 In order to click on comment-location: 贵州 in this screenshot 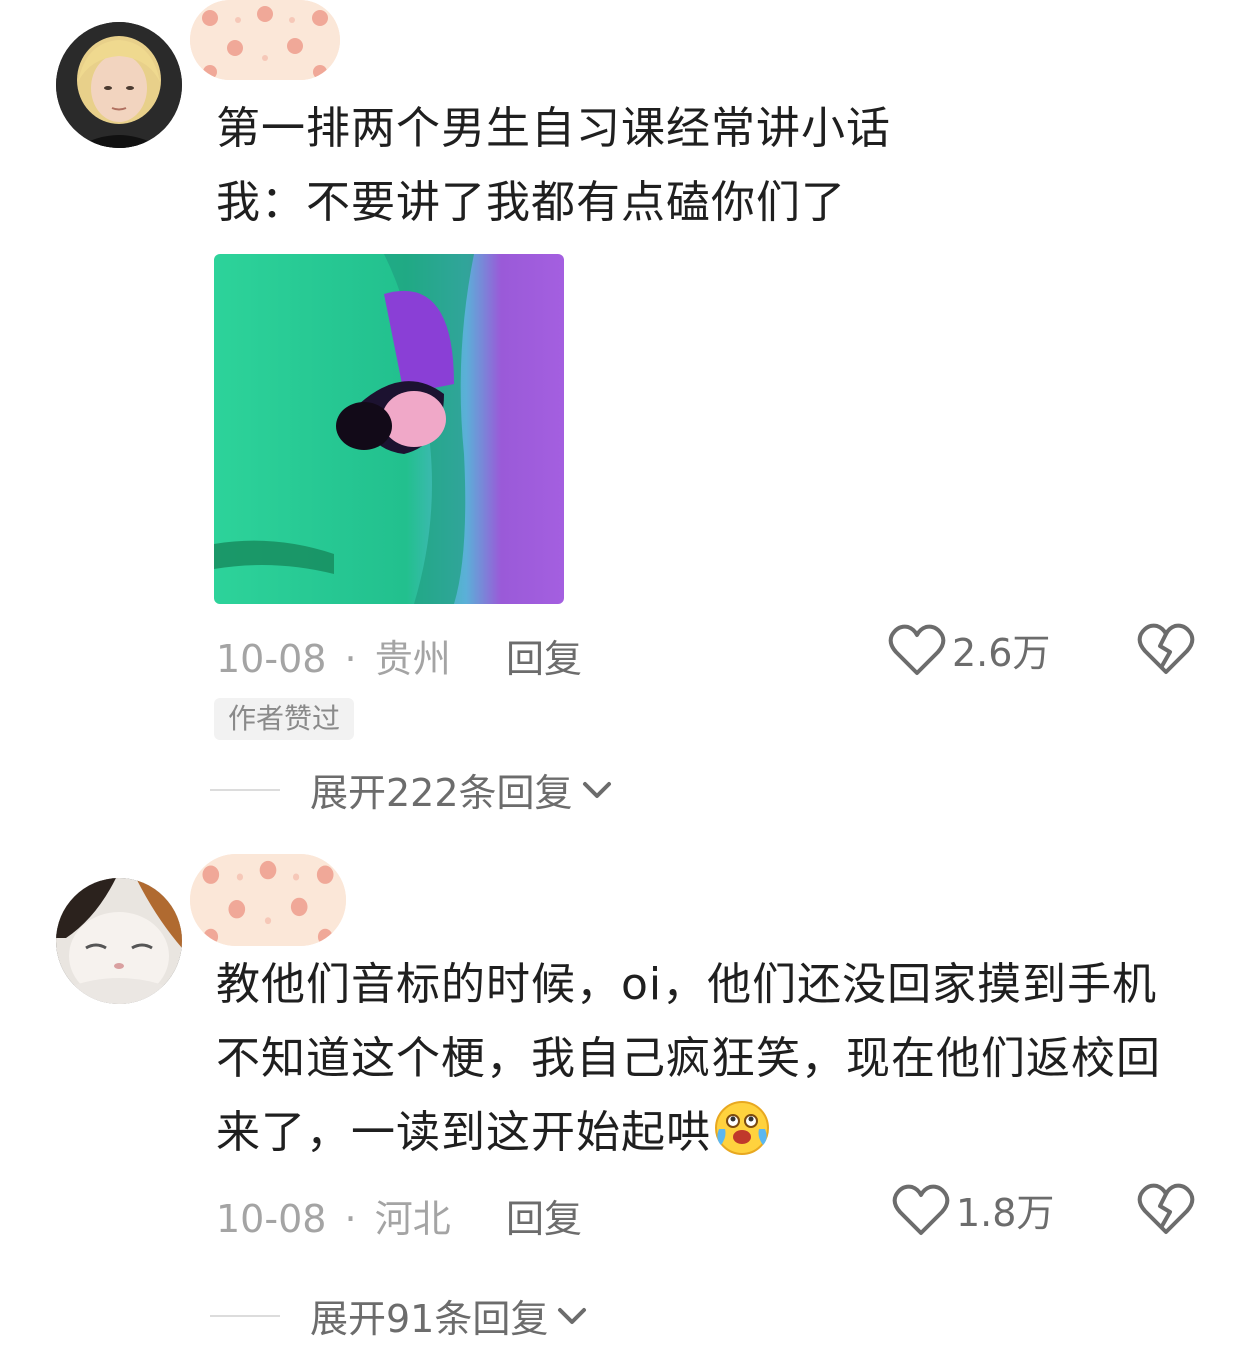, I will do `click(412, 659)`.